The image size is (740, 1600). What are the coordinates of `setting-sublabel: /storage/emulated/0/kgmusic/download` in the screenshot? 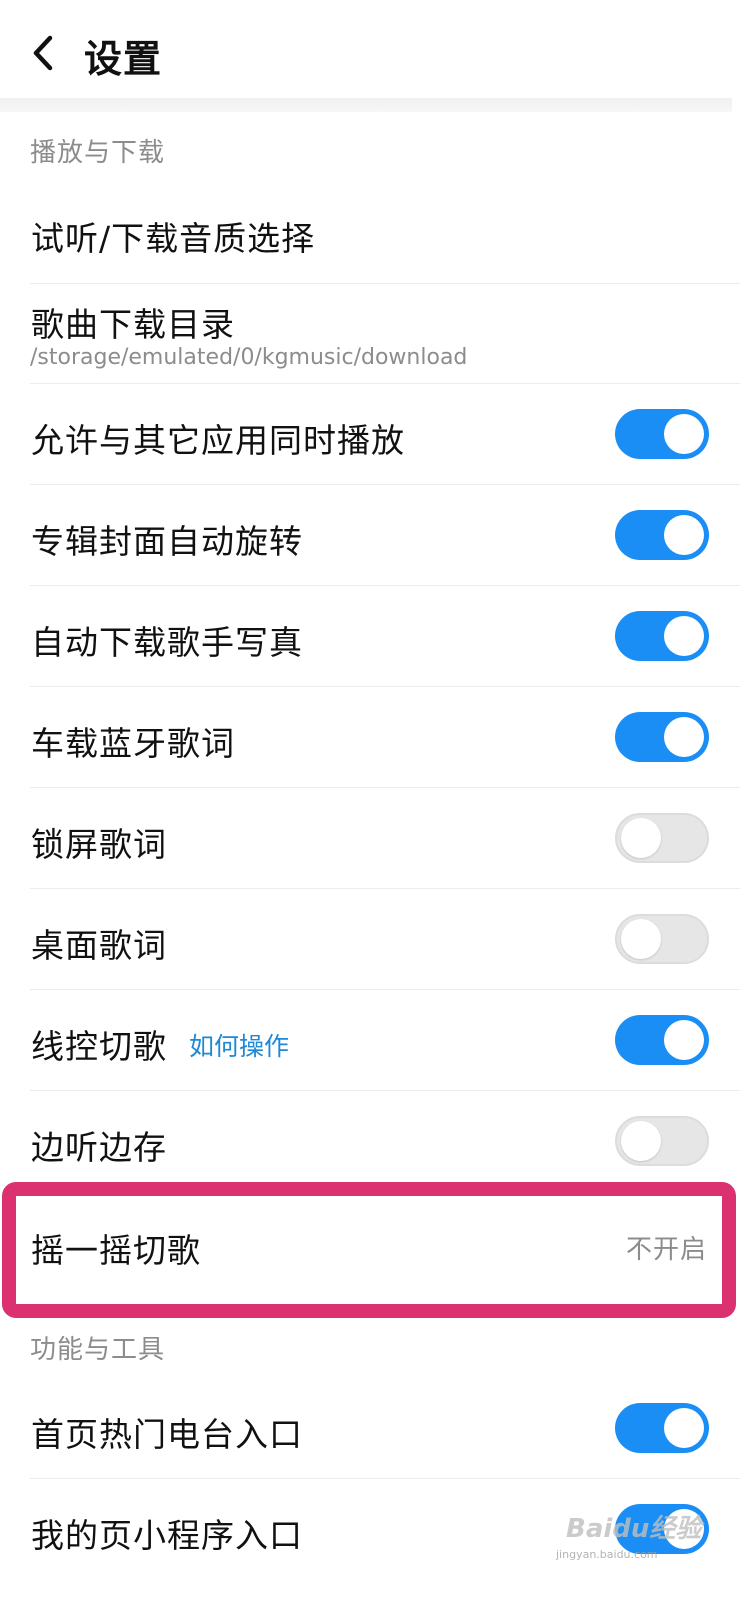 It's located at (249, 357).